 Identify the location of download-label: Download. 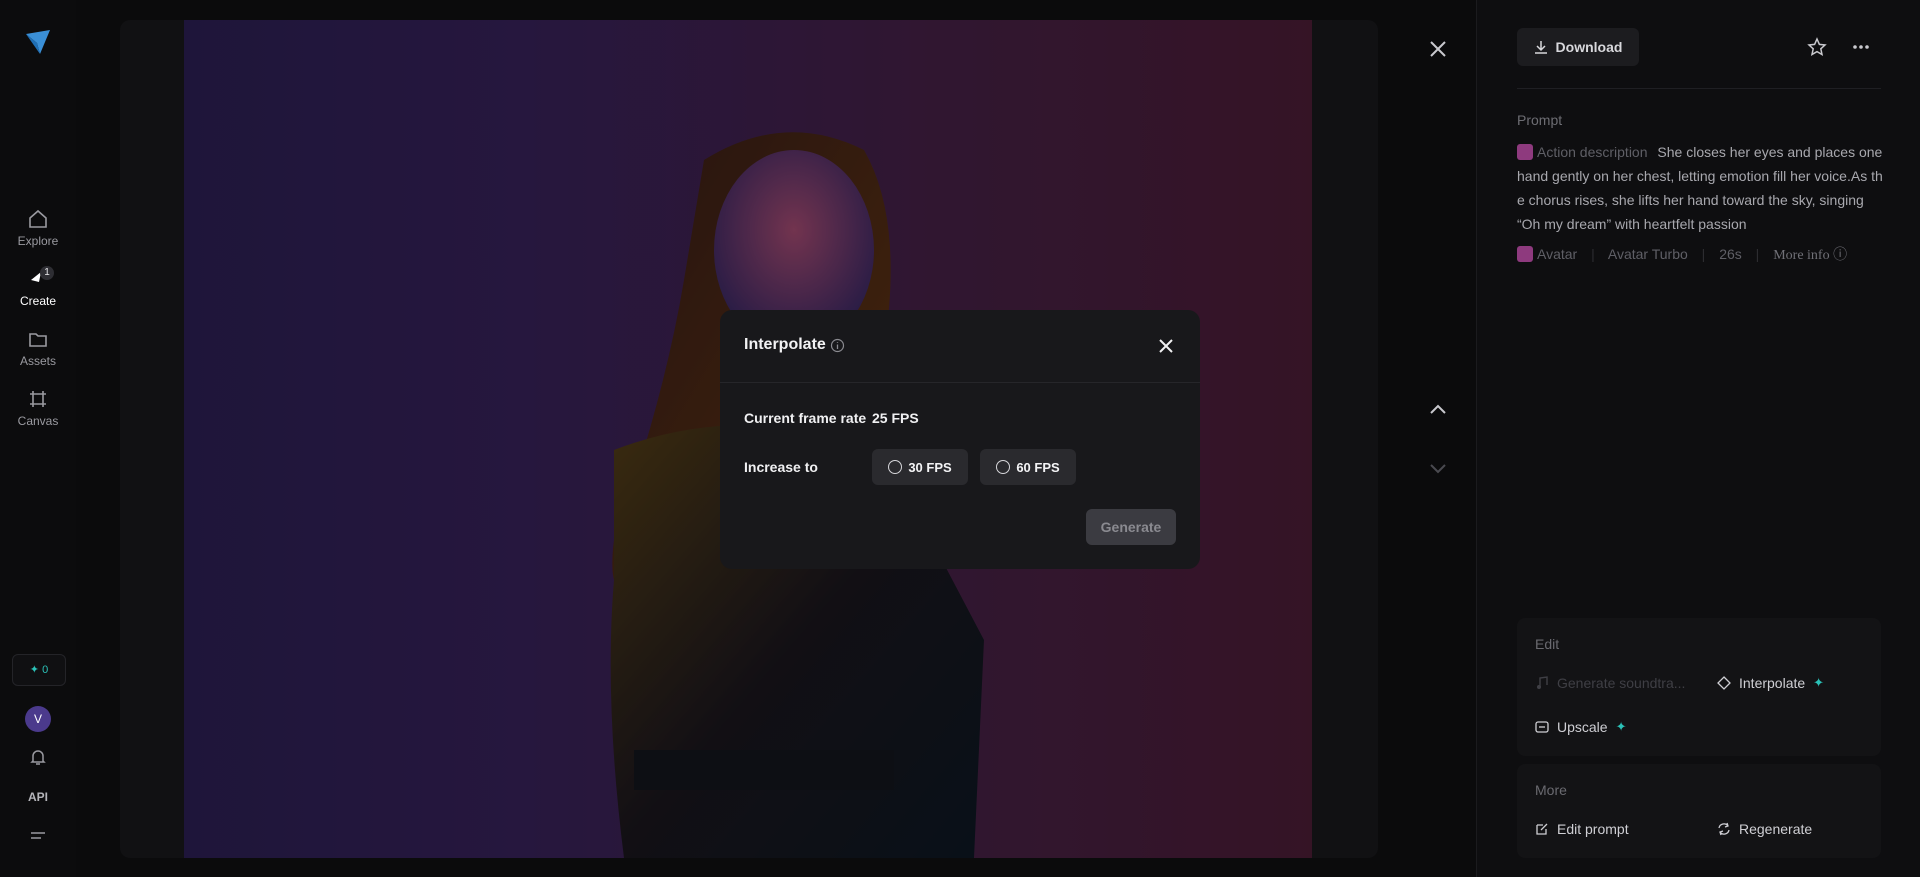
(1589, 47).